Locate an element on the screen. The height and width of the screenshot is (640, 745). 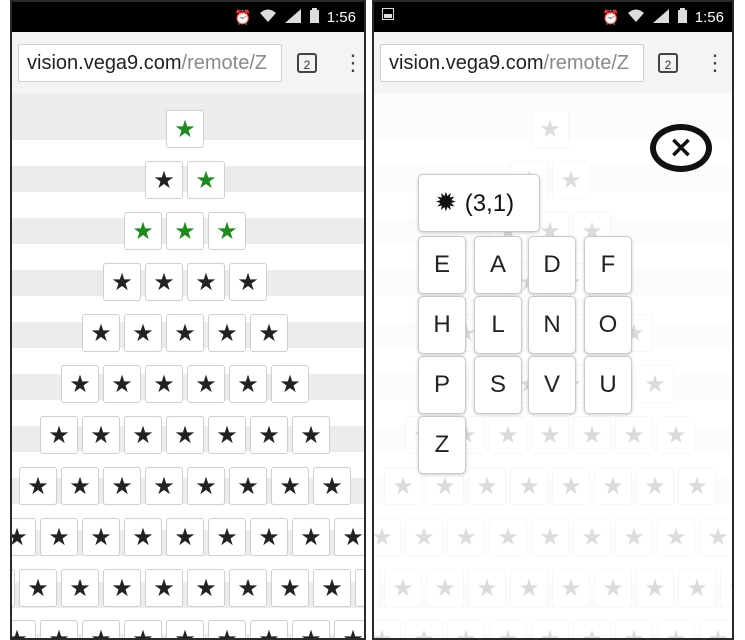
url-domain: vision.vega9.com is located at coordinates (104, 63).